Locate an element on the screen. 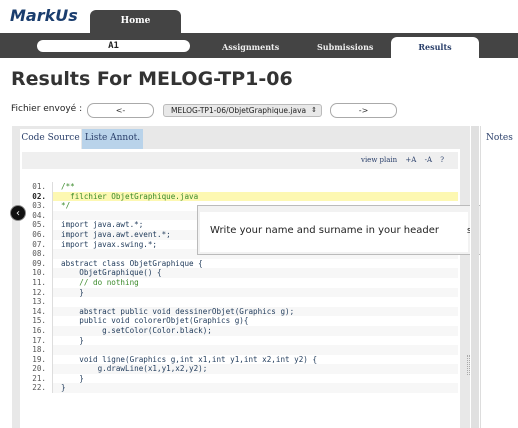 Image resolution: width=518 pixels, height=428 pixels. tab-annotation-list: Liste Annot. is located at coordinates (112, 139).